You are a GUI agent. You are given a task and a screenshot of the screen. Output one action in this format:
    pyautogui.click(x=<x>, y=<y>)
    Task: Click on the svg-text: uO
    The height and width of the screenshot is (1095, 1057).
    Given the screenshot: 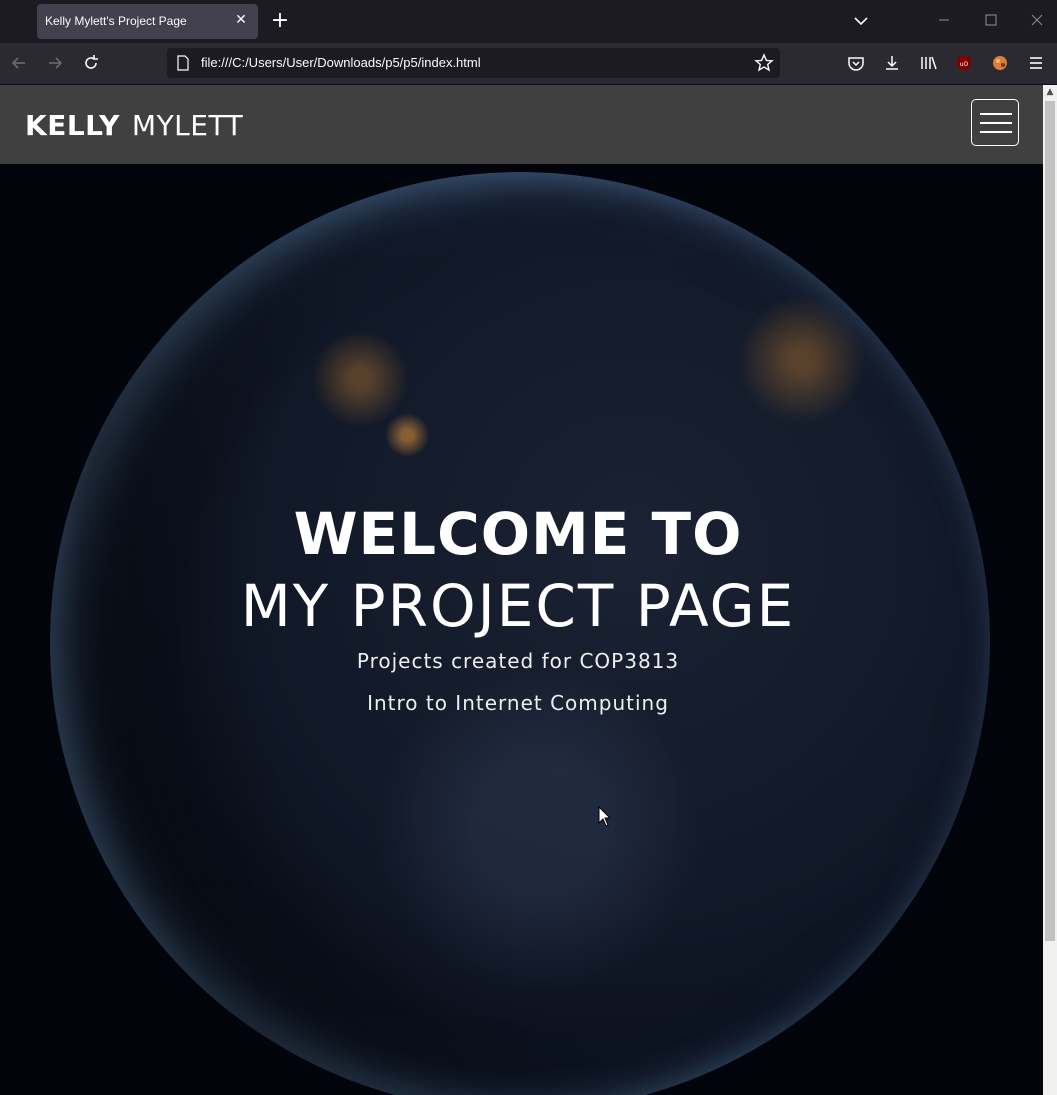 What is the action you would take?
    pyautogui.click(x=964, y=64)
    